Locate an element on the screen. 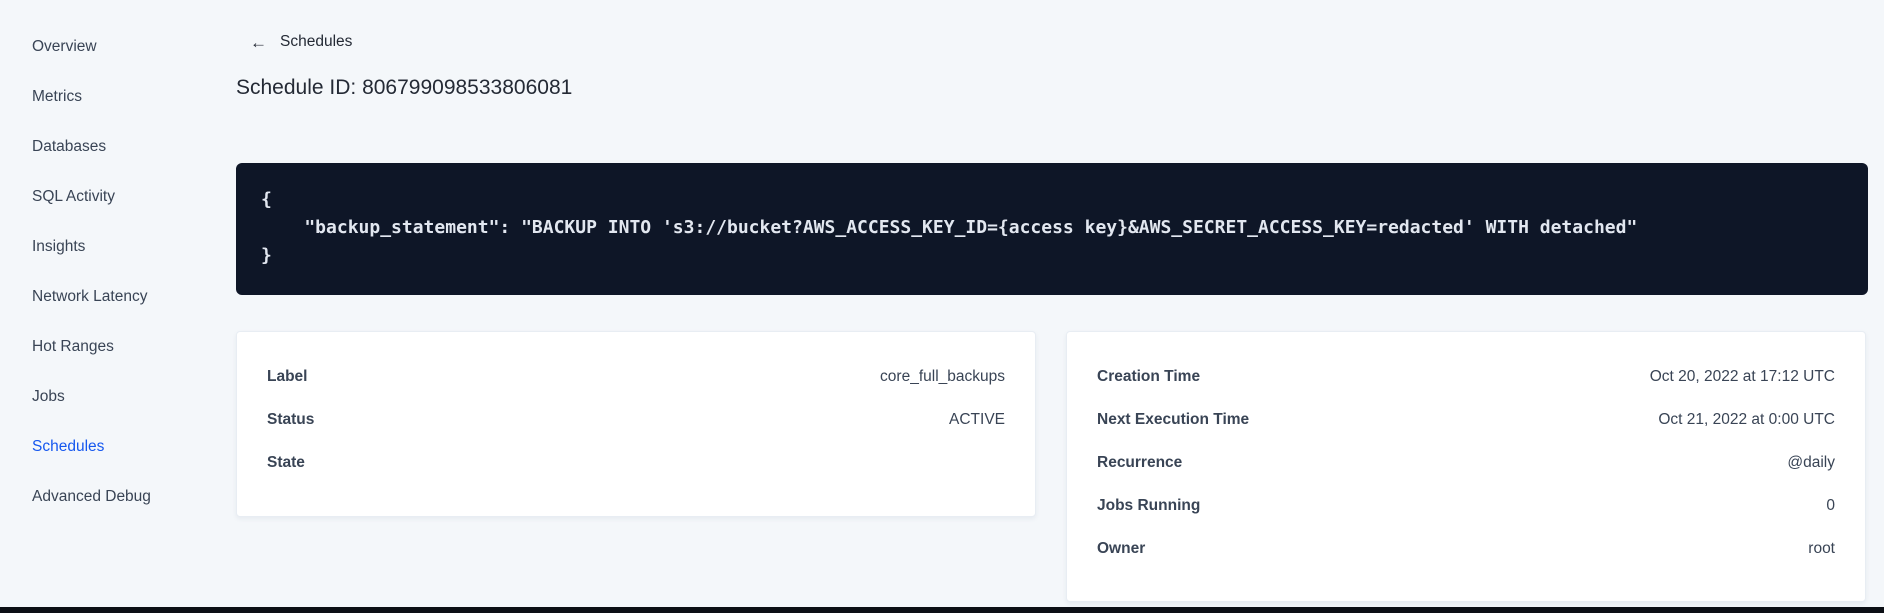 Image resolution: width=1884 pixels, height=613 pixels. row-value: Oct 21, 2022 at 0:00 UTC is located at coordinates (1746, 419).